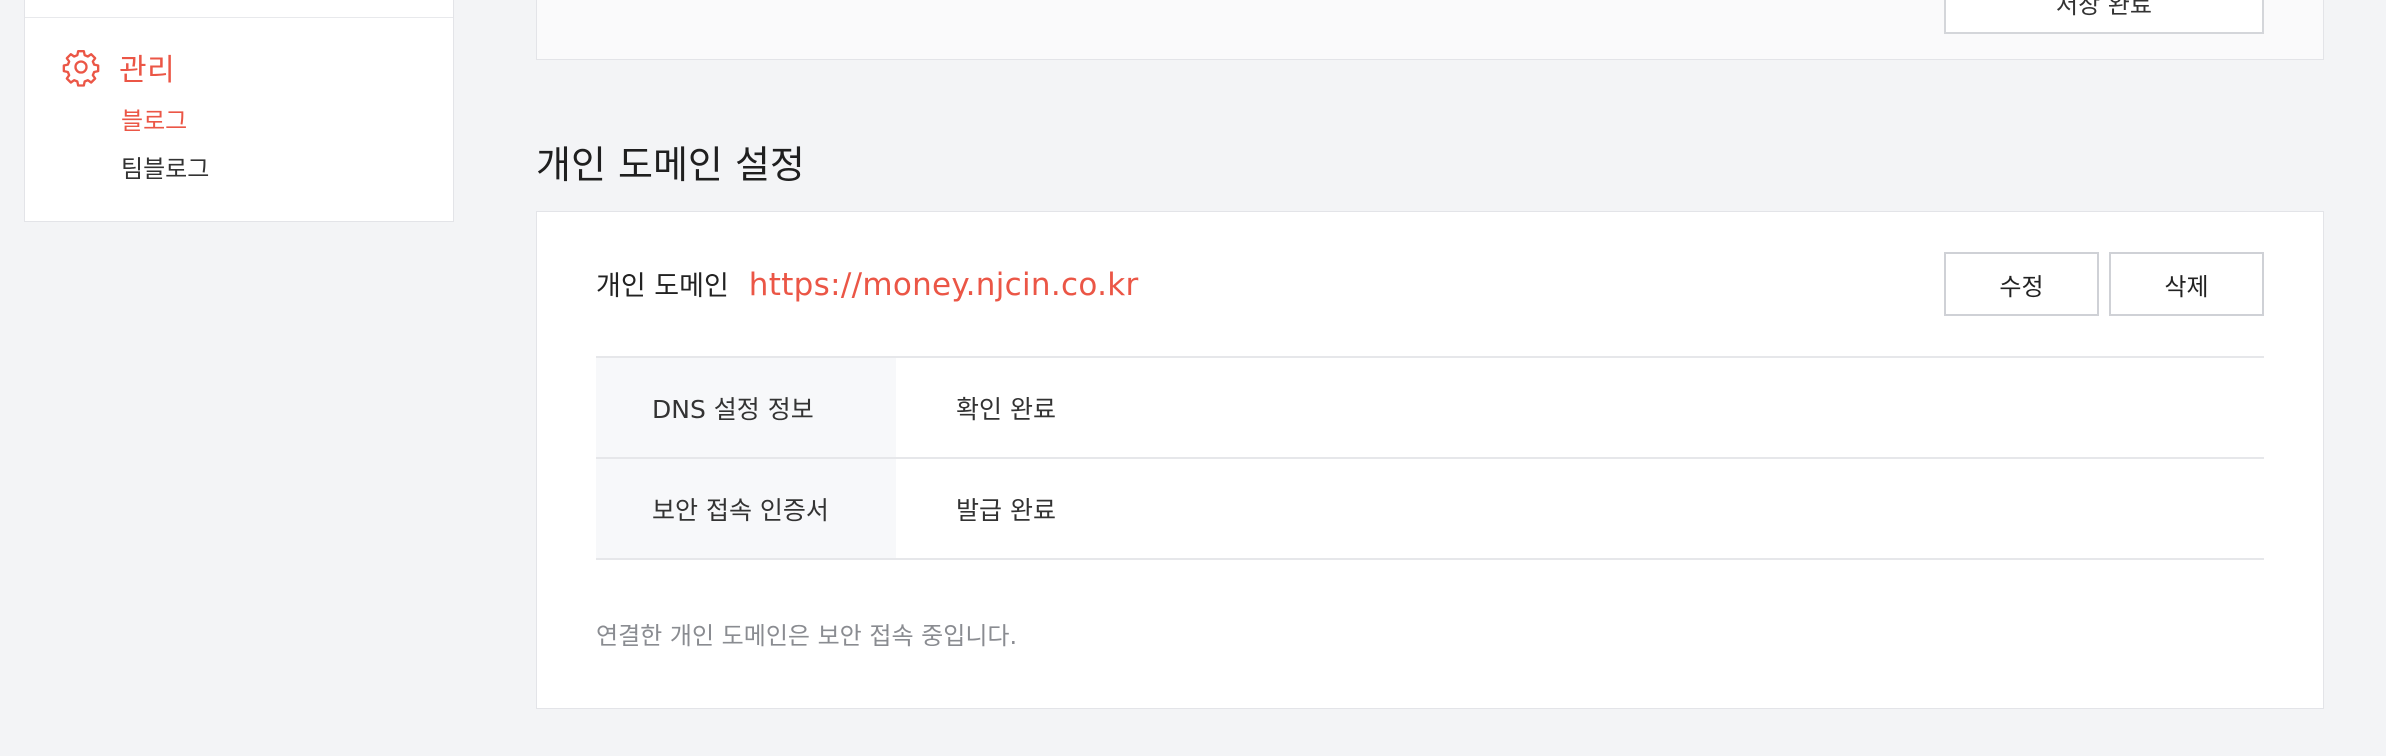 This screenshot has width=2386, height=756. What do you see at coordinates (154, 118) in the screenshot?
I see `sidebar-item-blog: 블로그` at bounding box center [154, 118].